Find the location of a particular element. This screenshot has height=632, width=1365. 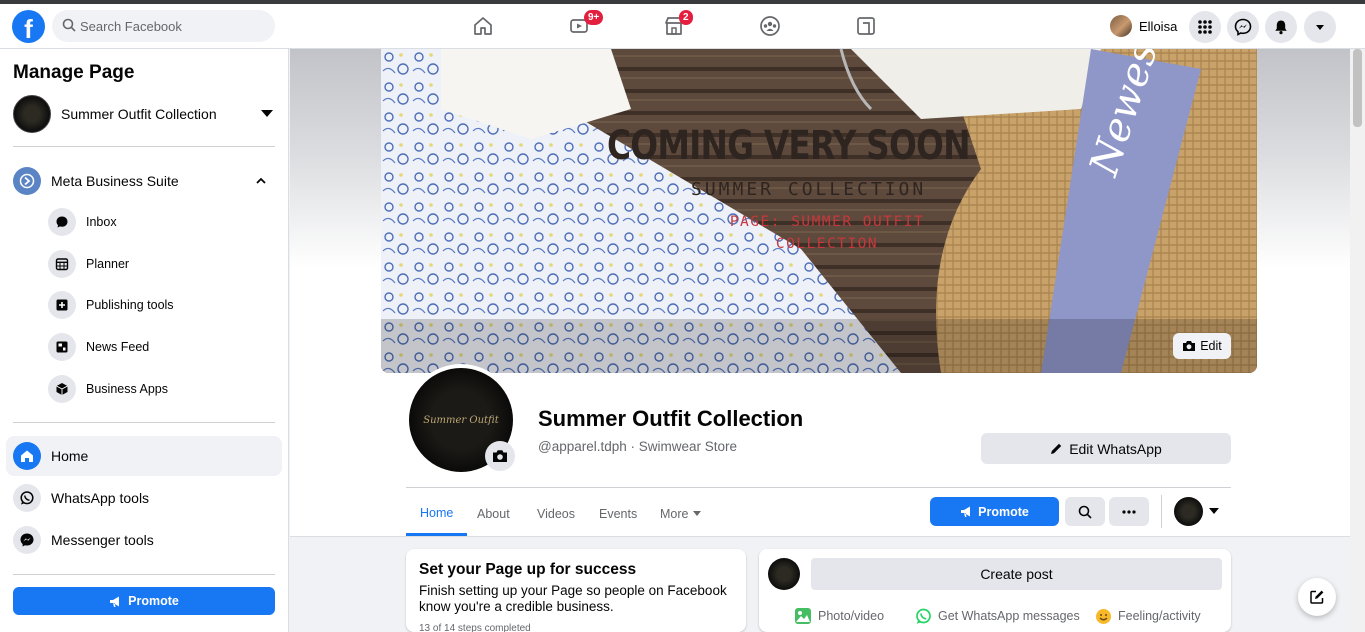

tab-videos: Videos is located at coordinates (556, 514).